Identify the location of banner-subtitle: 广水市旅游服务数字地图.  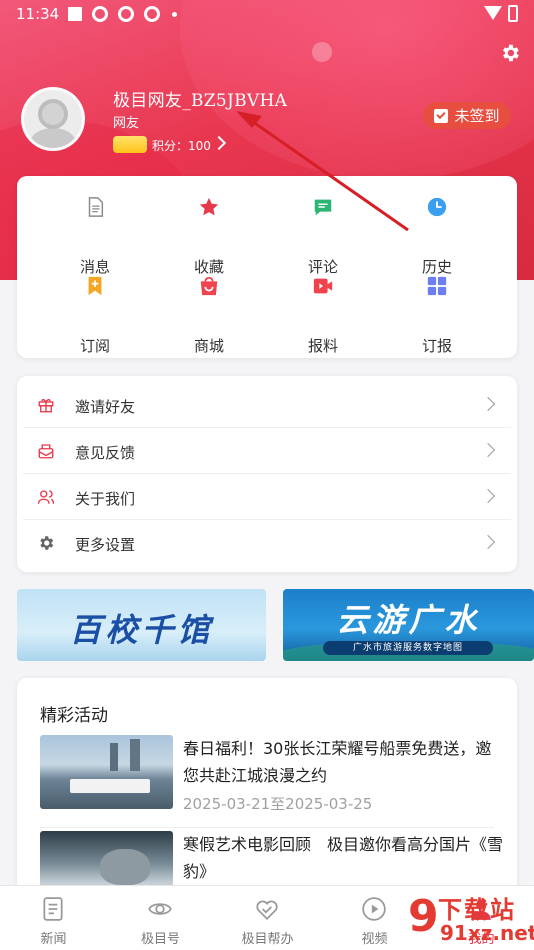
(408, 648).